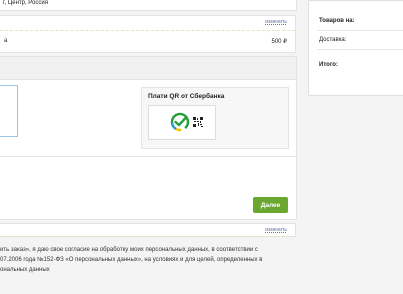 The height and width of the screenshot is (294, 403). I want to click on payment-divider, so click(148, 156).